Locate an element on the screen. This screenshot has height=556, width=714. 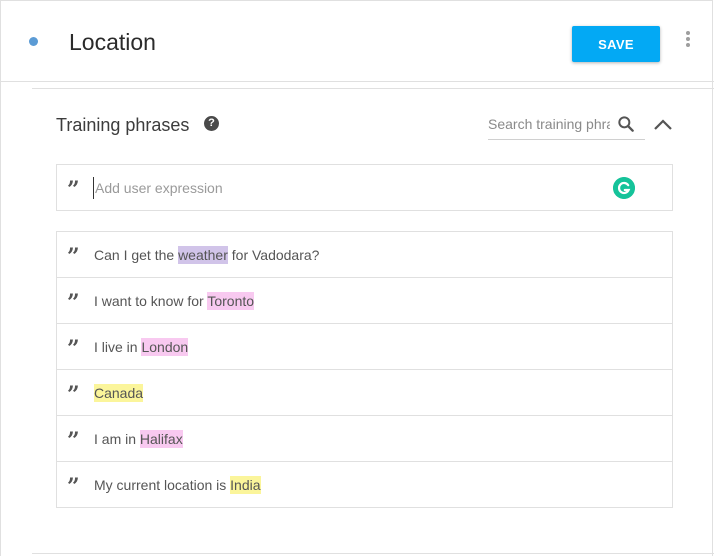
training-phrase-text: My current location is India is located at coordinates (177, 485).